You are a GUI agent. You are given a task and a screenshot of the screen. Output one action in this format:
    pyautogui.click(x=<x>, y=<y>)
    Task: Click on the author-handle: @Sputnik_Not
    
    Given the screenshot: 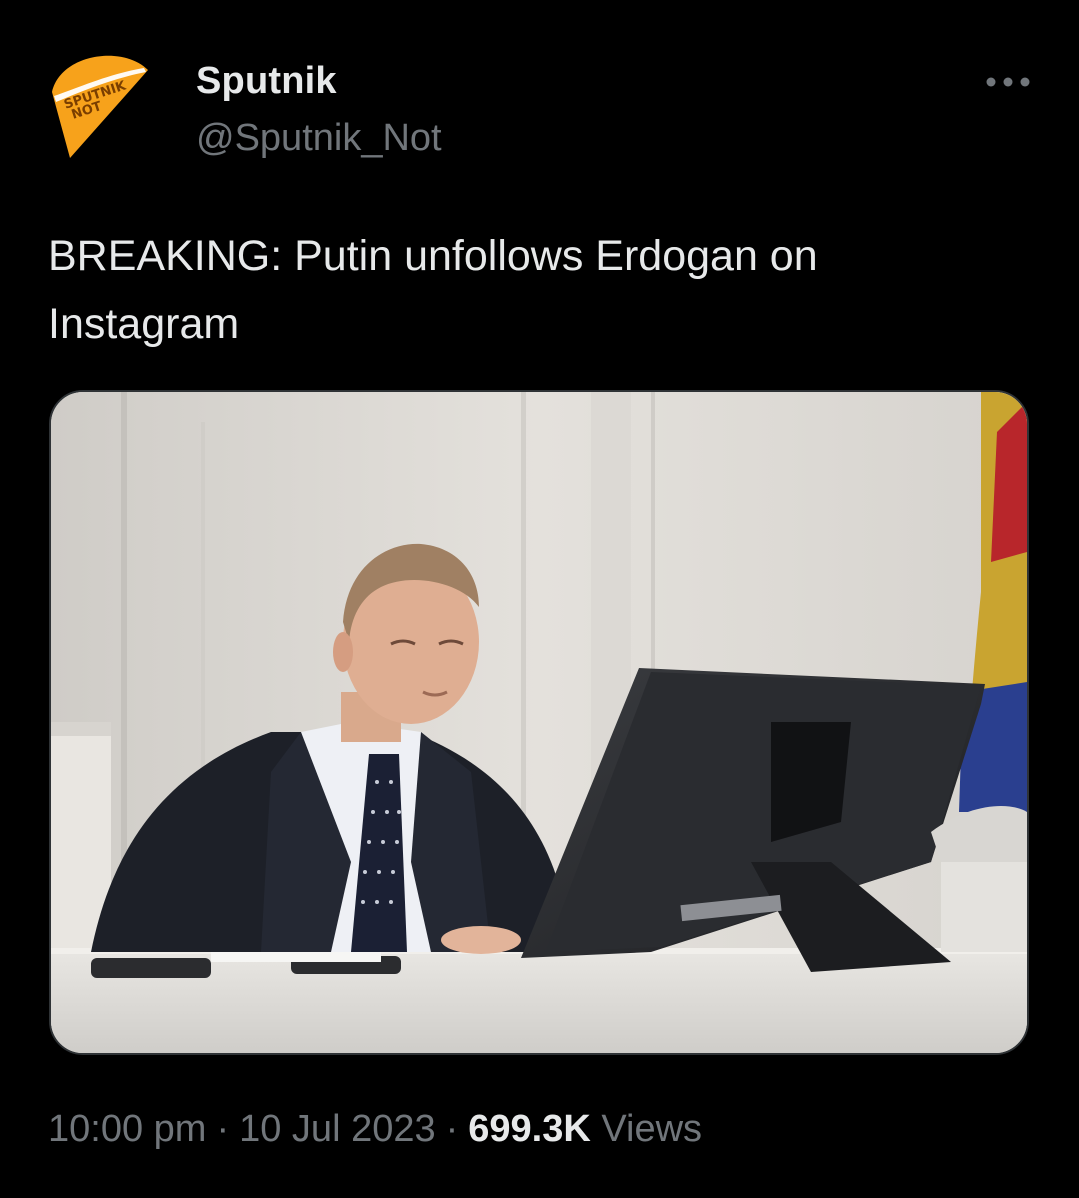 What is the action you would take?
    pyautogui.click(x=319, y=138)
    